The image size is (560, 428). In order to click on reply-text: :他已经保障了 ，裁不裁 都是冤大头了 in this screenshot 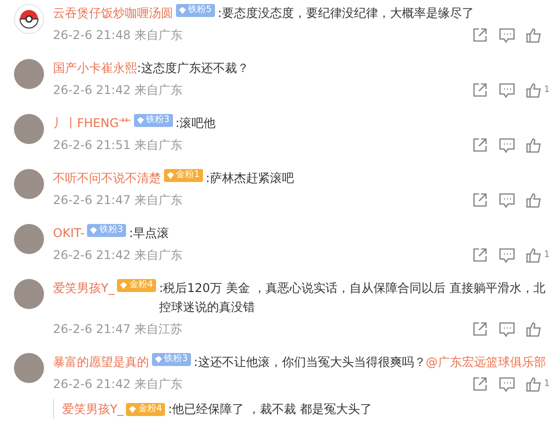, I will do `click(270, 409)`.